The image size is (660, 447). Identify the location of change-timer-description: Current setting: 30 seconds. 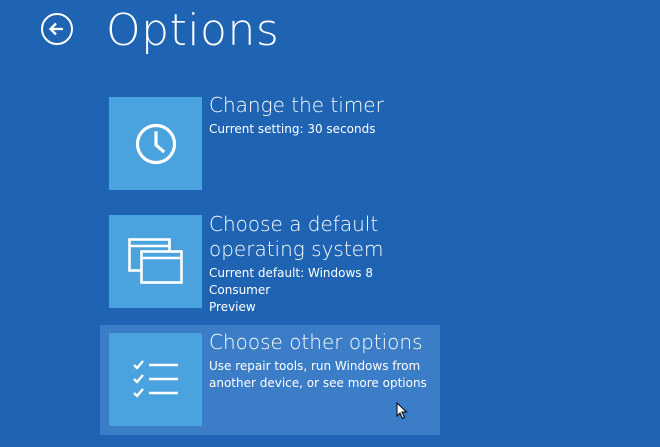
(292, 129).